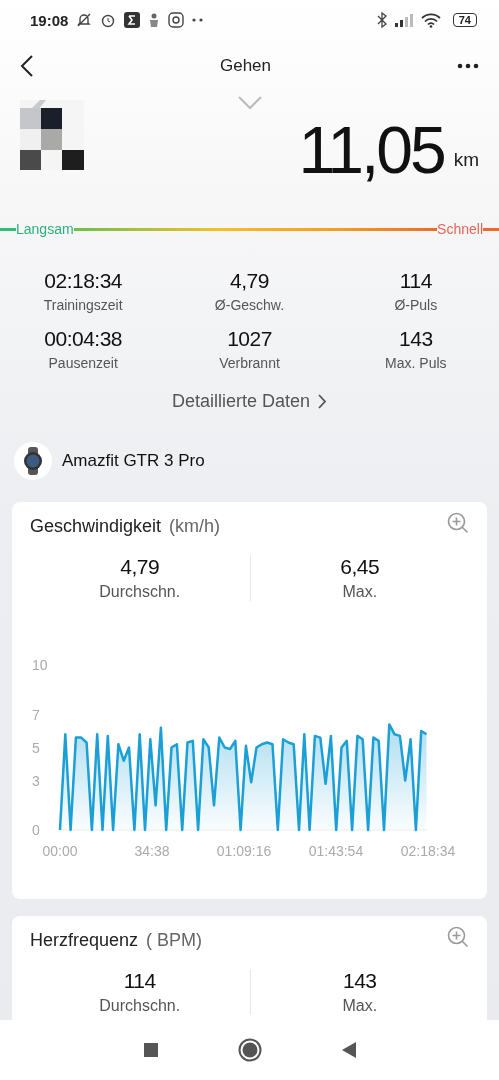  Describe the element at coordinates (36, 780) in the screenshot. I see `y-tick-label: 3` at that location.